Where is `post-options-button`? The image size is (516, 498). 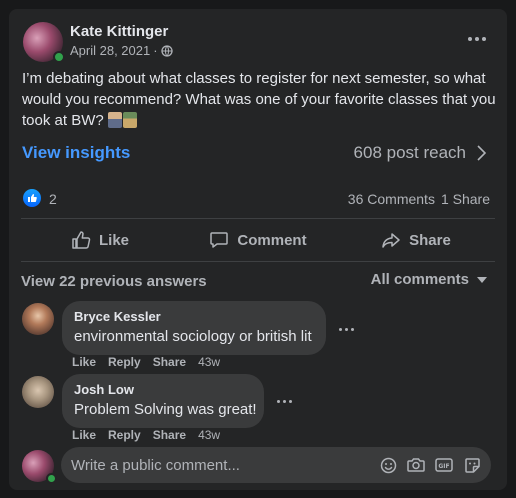
post-options-button is located at coordinates (477, 39).